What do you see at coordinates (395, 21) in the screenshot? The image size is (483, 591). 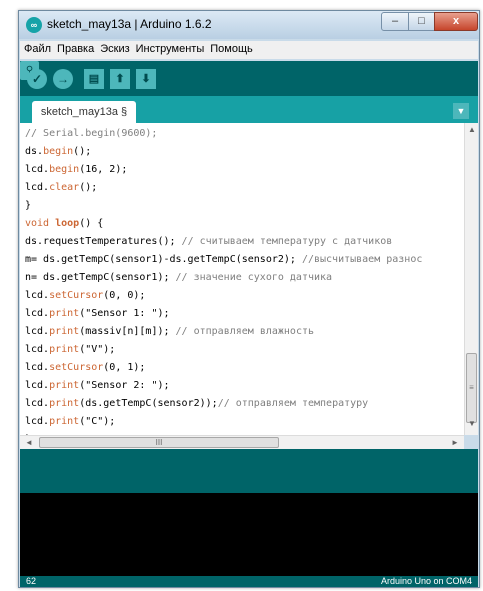 I see `minimize-button: –` at bounding box center [395, 21].